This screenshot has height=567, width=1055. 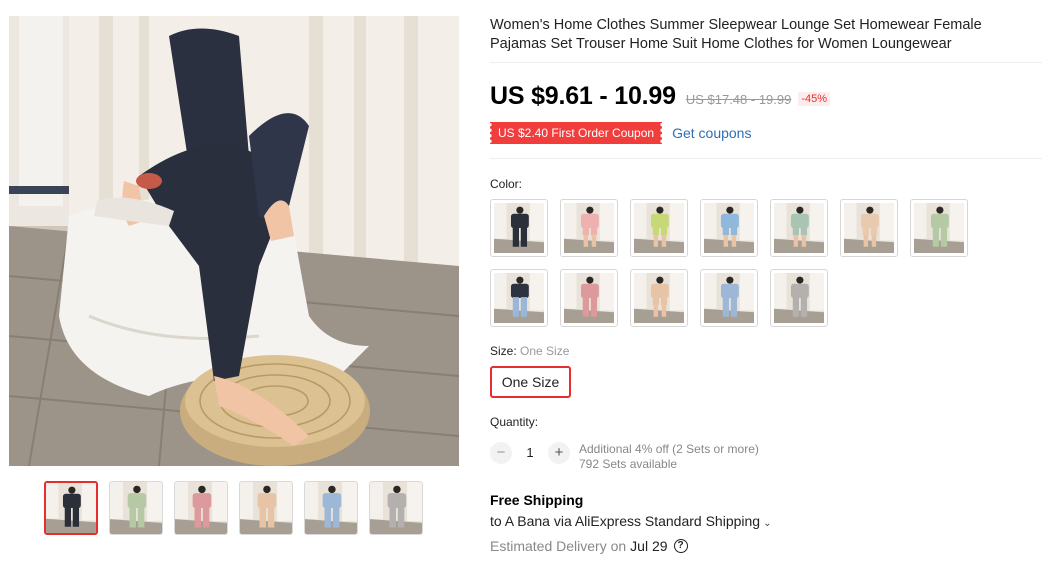 What do you see at coordinates (558, 546) in the screenshot?
I see `estimated-delivery-label: Estimated Delivery on` at bounding box center [558, 546].